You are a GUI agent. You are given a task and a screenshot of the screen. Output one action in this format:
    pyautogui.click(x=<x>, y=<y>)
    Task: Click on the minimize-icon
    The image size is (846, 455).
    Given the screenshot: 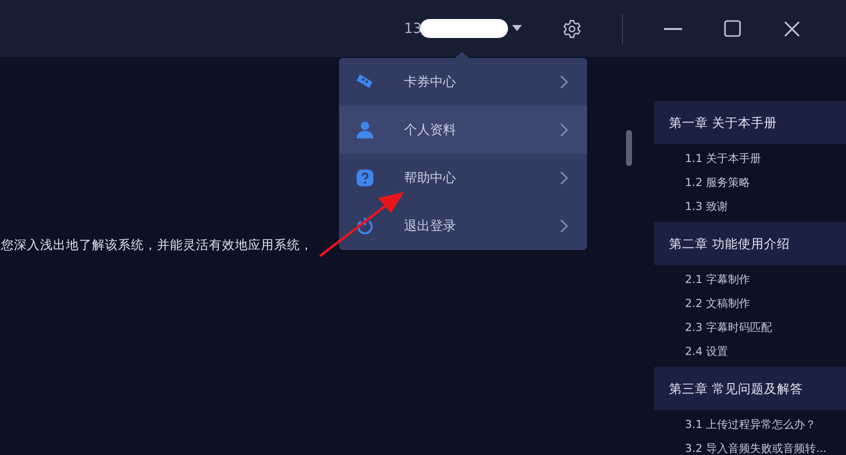 What is the action you would take?
    pyautogui.click(x=673, y=29)
    